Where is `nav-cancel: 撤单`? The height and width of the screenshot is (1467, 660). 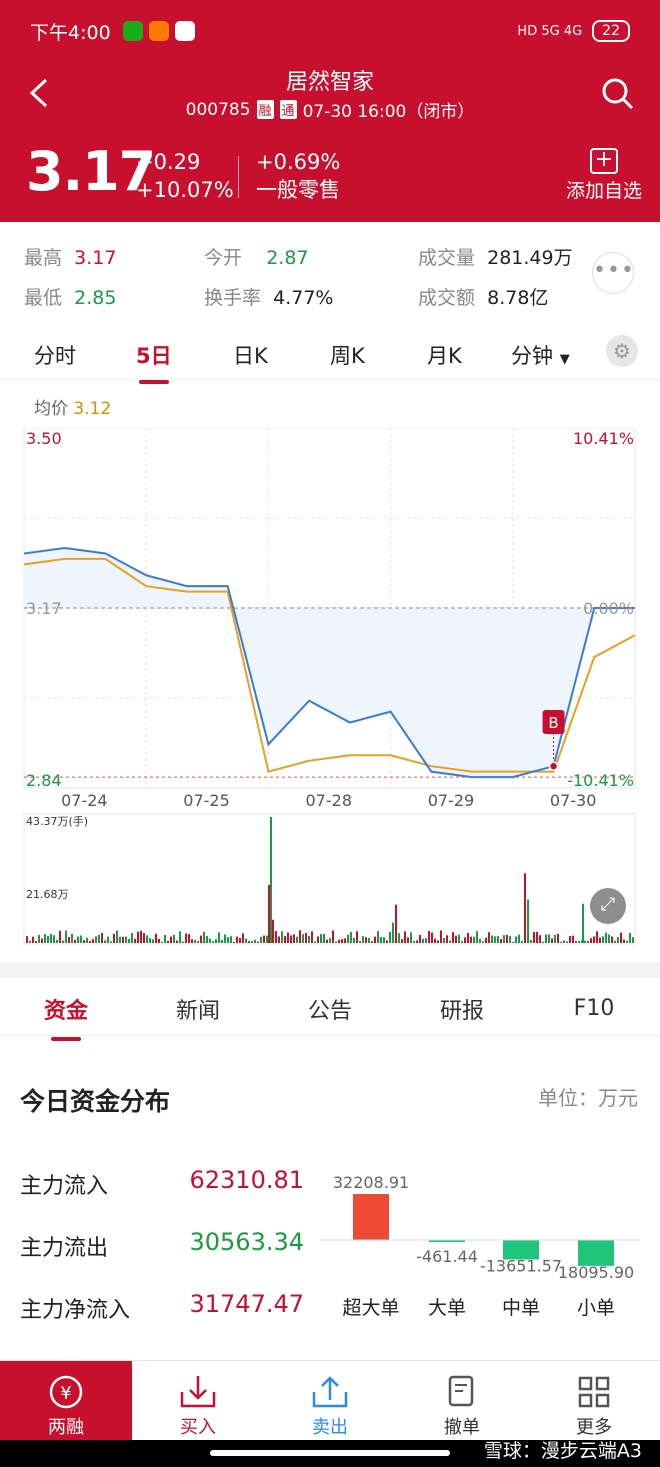
nav-cancel: 撤单 is located at coordinates (462, 1400).